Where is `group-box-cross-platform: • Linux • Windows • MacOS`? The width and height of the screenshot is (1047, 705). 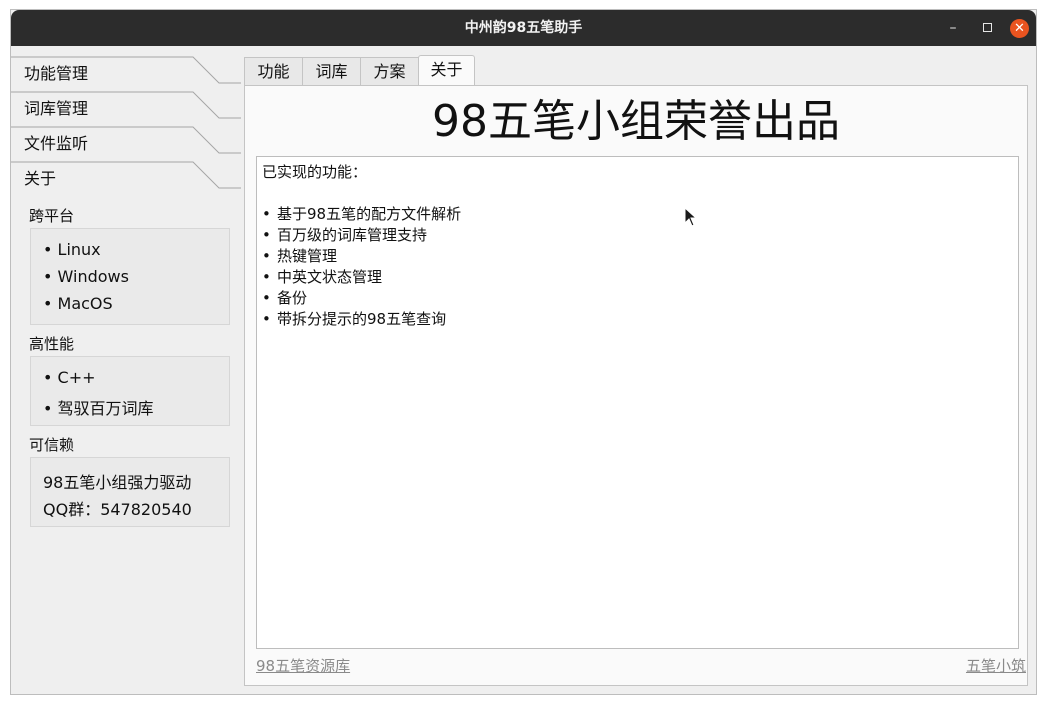
group-box-cross-platform: • Linux • Windows • MacOS is located at coordinates (130, 276).